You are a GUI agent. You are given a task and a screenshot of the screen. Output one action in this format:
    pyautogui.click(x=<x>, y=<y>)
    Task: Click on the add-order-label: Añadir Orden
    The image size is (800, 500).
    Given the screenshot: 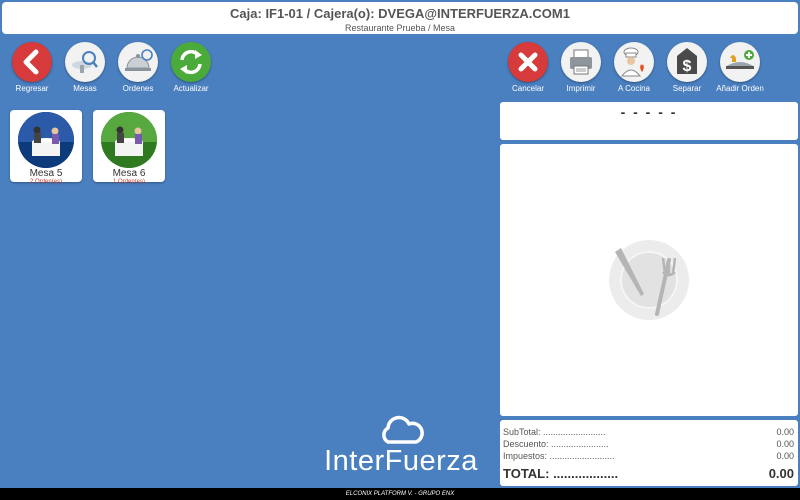 What is the action you would take?
    pyautogui.click(x=740, y=88)
    